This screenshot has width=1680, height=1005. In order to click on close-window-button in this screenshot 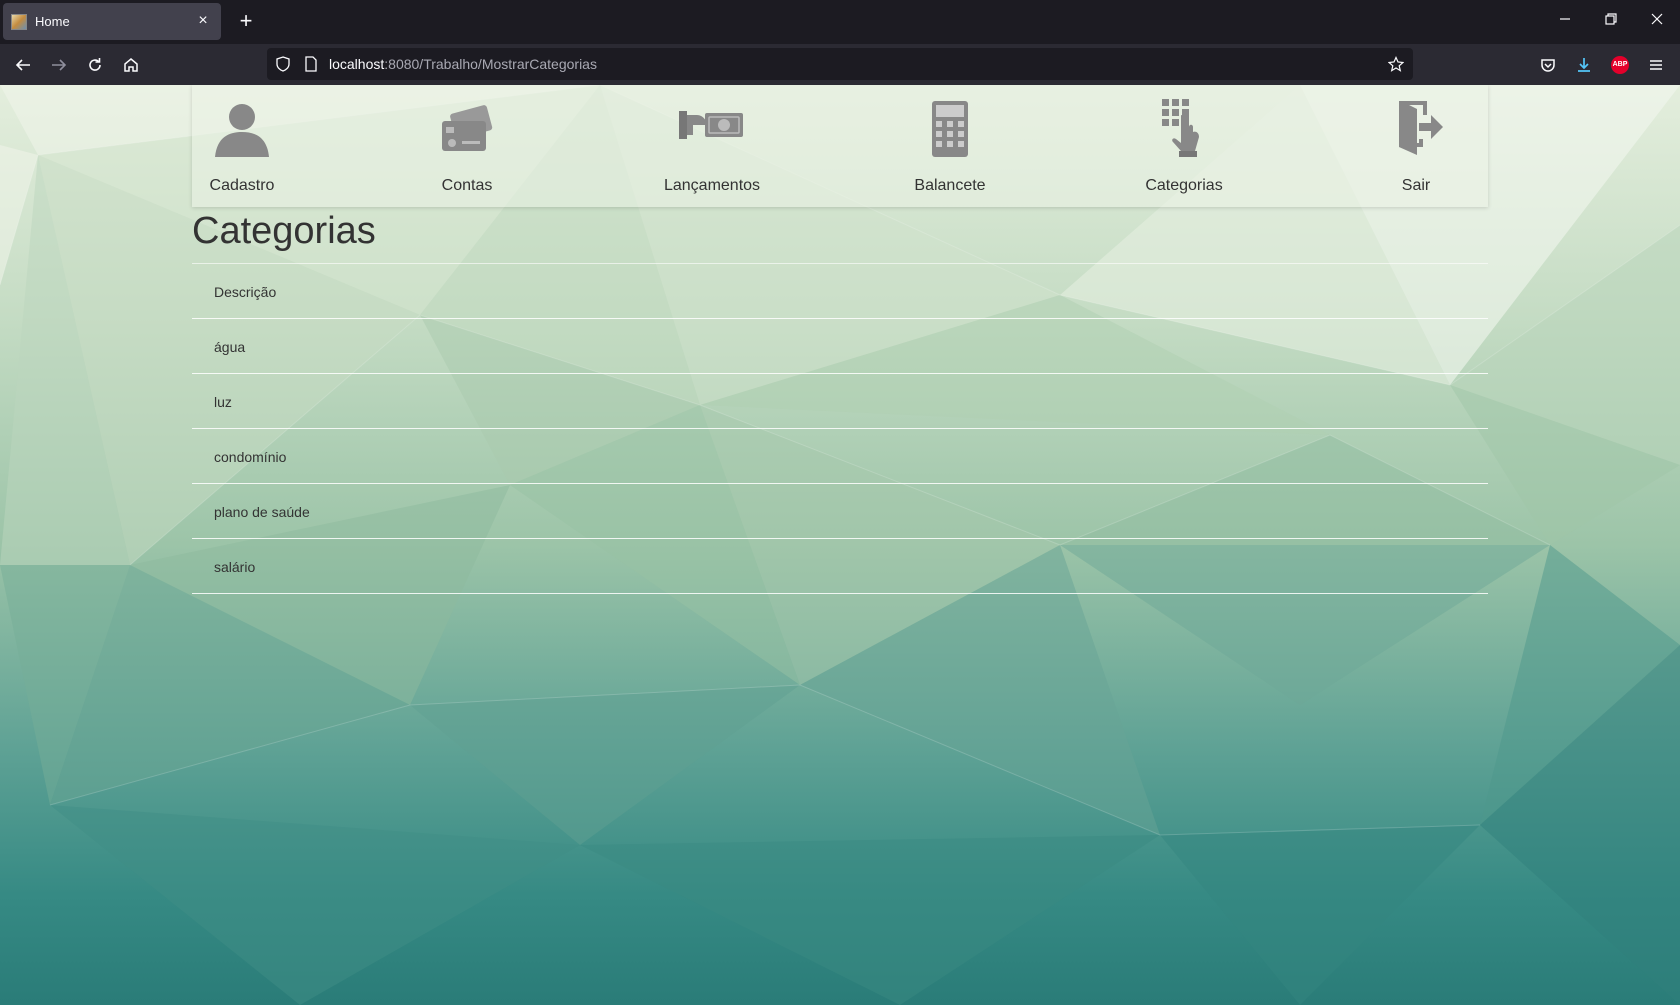, I will do `click(1657, 22)`.